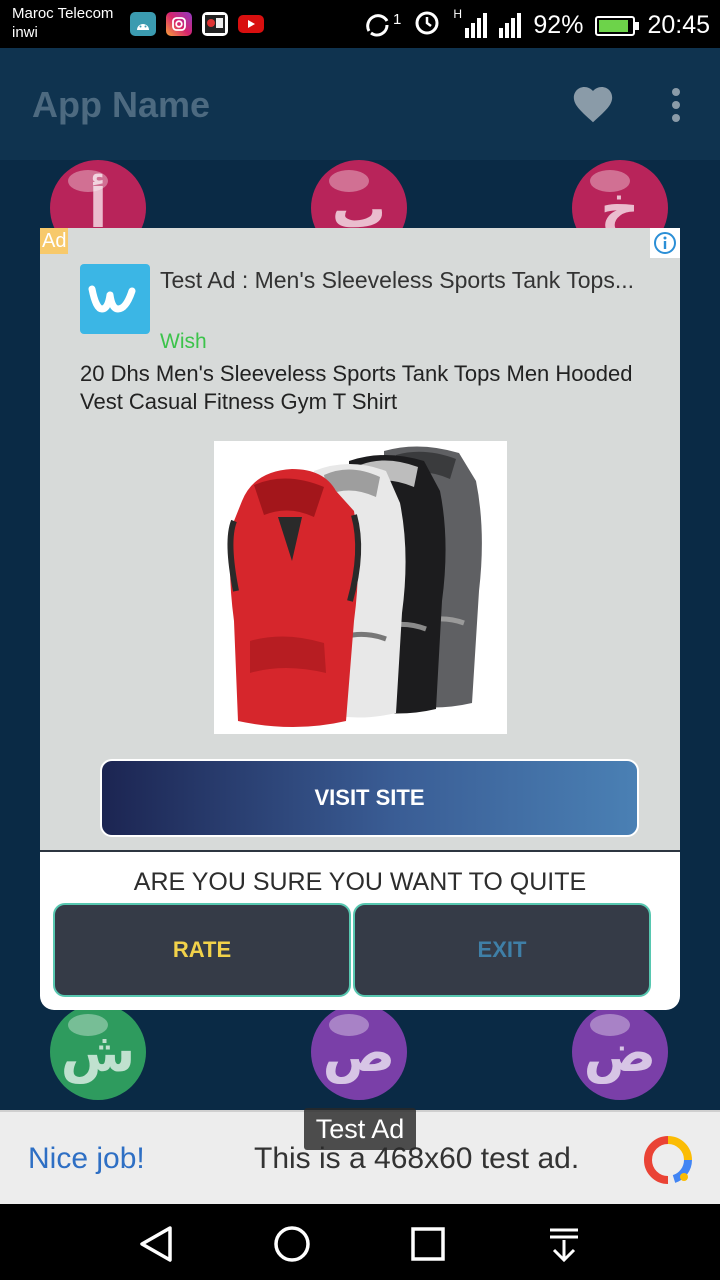  I want to click on letter-text: ش, so click(98, 1052).